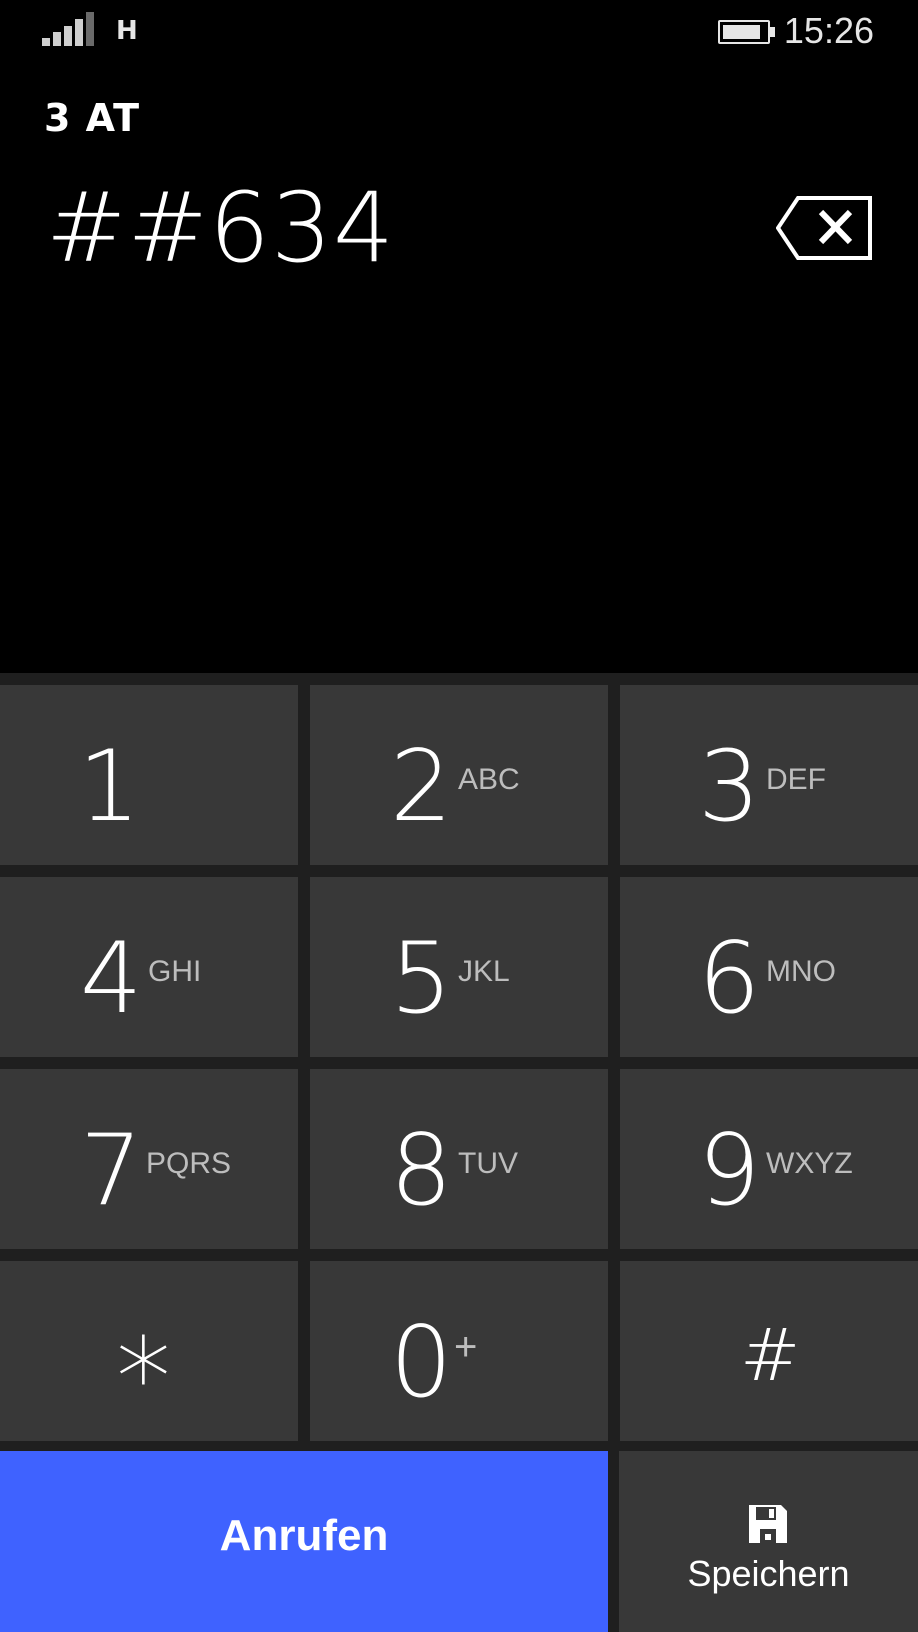 Image resolution: width=918 pixels, height=1632 pixels. What do you see at coordinates (143, 1378) in the screenshot?
I see `key-digit: *` at bounding box center [143, 1378].